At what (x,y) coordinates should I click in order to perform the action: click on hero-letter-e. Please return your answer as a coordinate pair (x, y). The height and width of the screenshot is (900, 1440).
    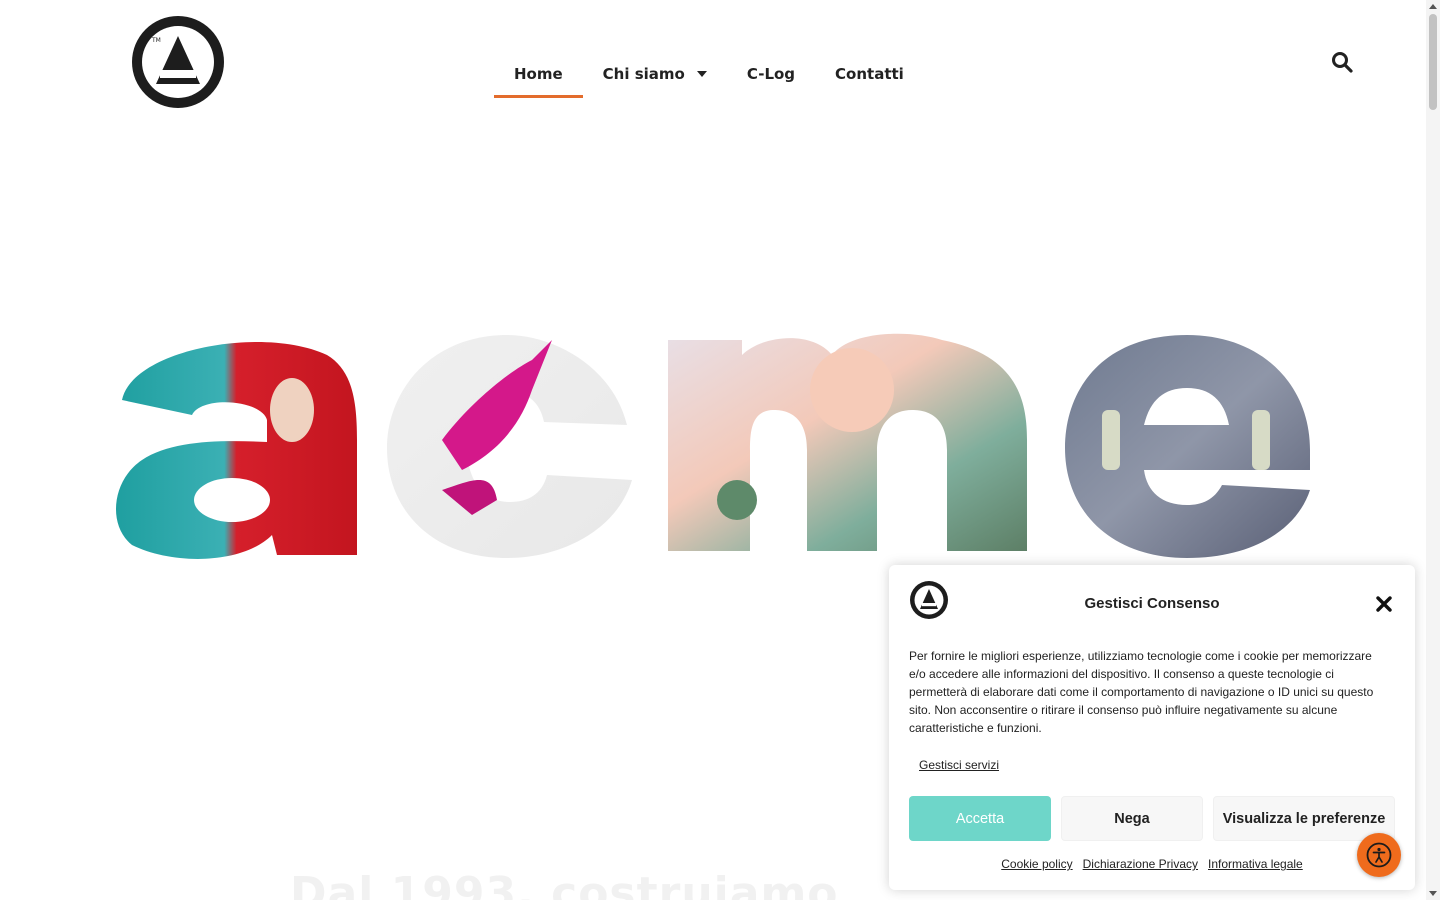
    Looking at the image, I should click on (1187, 446).